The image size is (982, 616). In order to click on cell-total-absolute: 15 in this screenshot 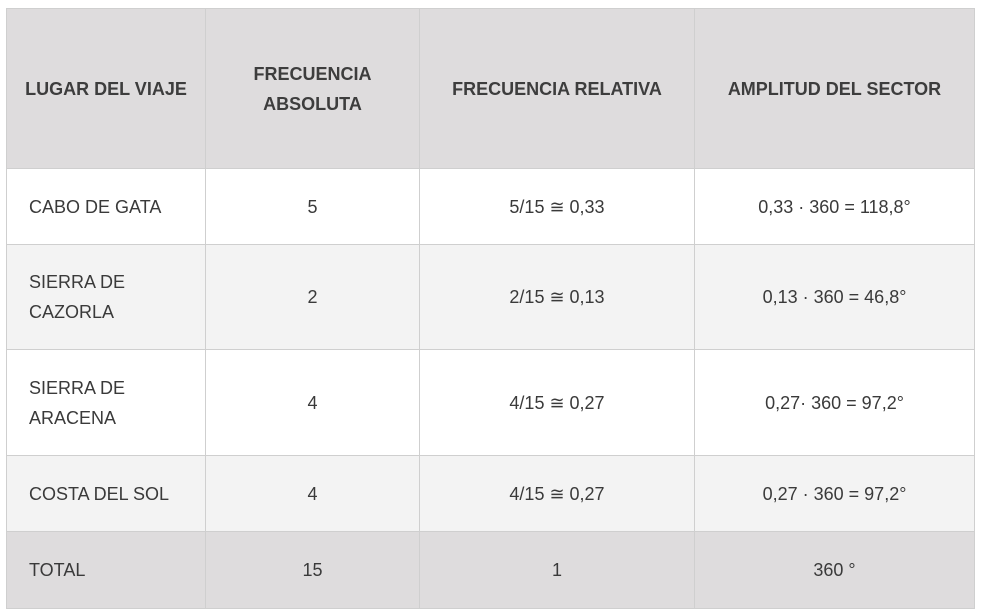, I will do `click(312, 570)`.